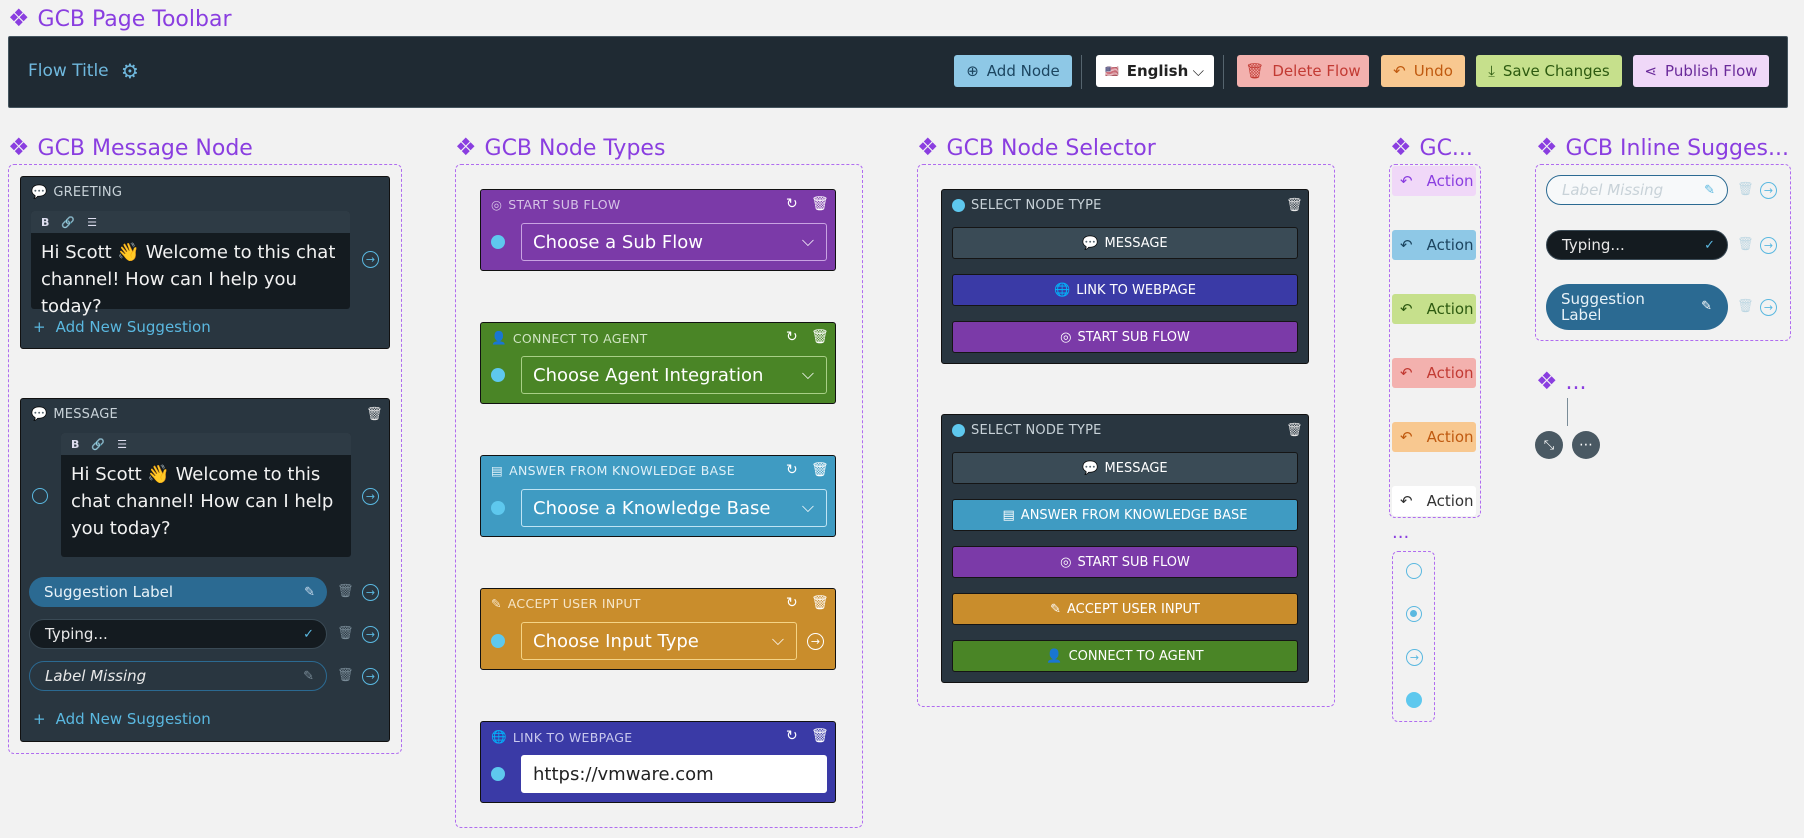  What do you see at coordinates (178, 592) in the screenshot?
I see `suggestion-pill: Suggestion Label ✎` at bounding box center [178, 592].